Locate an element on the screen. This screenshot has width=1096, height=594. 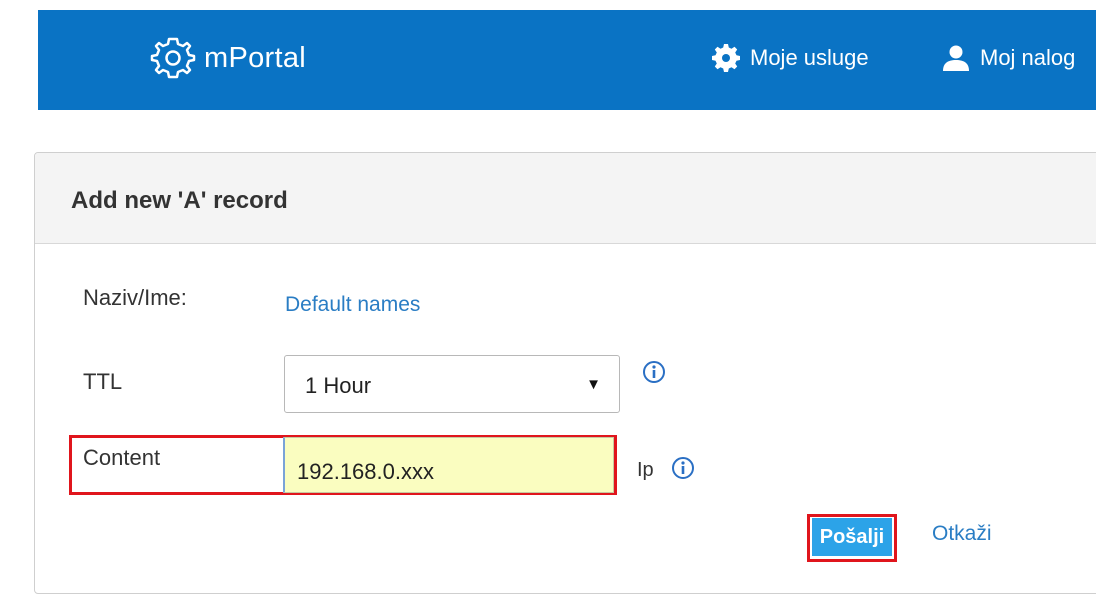
content-hint-label: Ip is located at coordinates (645, 470).